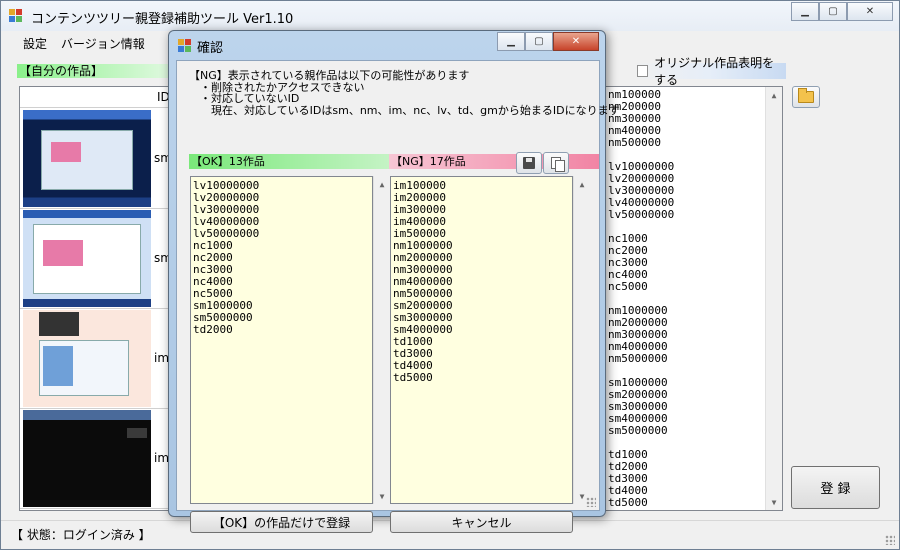 The height and width of the screenshot is (550, 900). Describe the element at coordinates (104, 43) in the screenshot. I see `menu-version-info: バージョン情報` at that location.